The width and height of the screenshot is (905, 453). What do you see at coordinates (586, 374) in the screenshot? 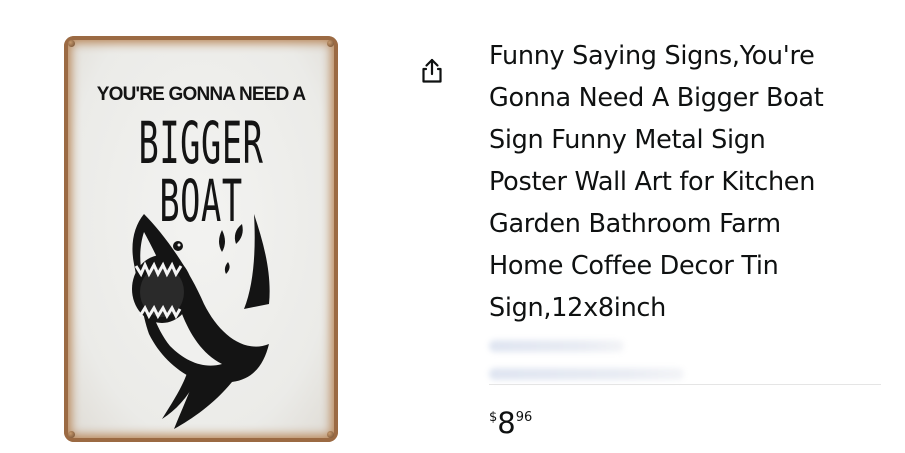
I see `blurred-info` at bounding box center [586, 374].